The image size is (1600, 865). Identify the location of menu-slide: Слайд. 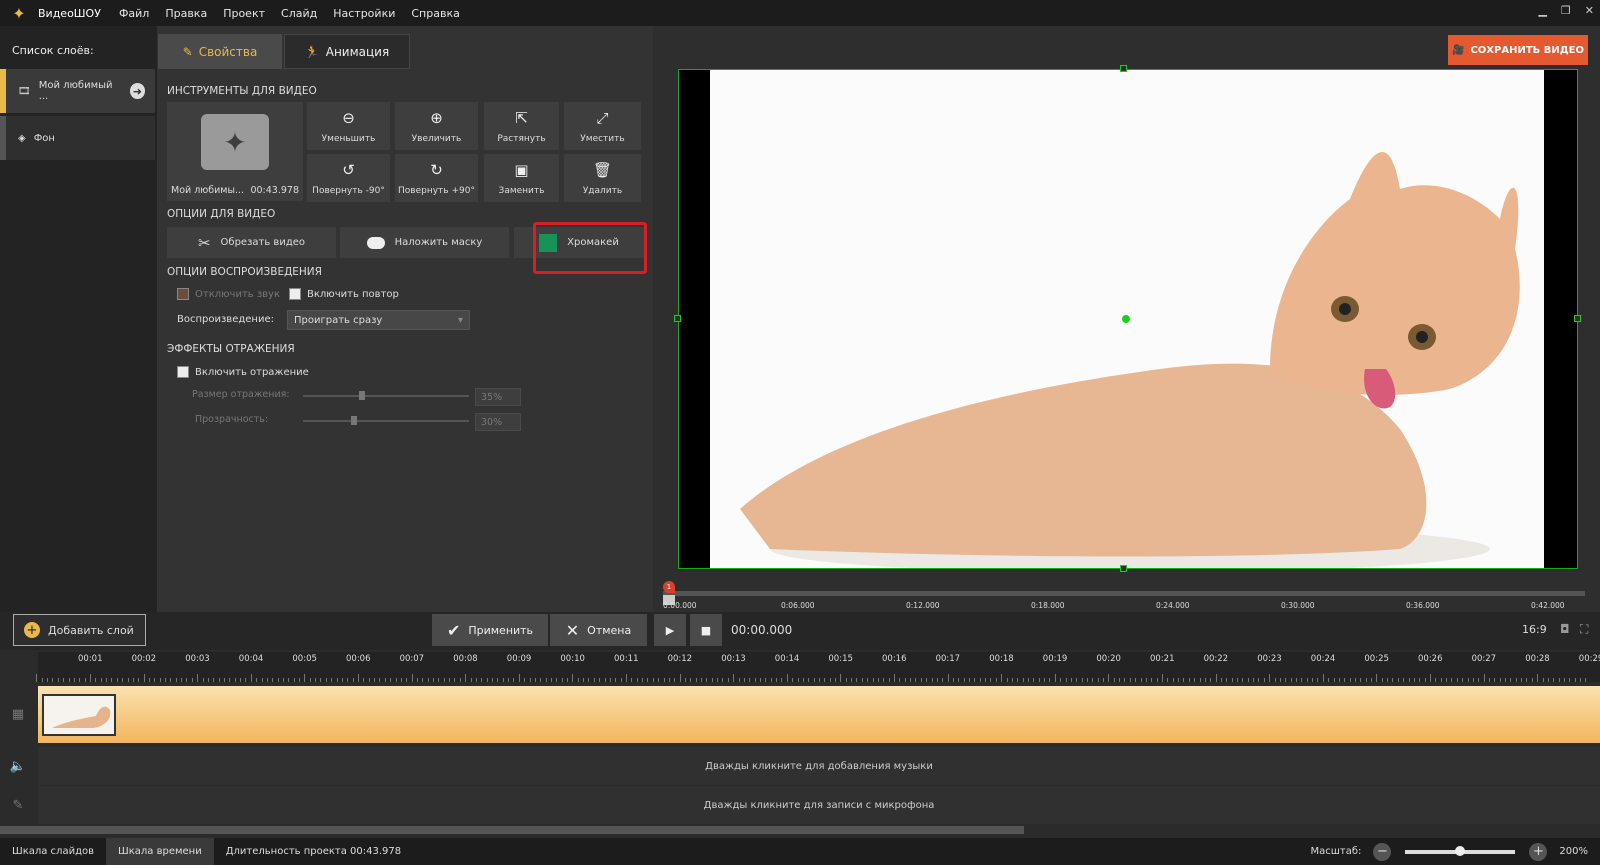
(299, 13).